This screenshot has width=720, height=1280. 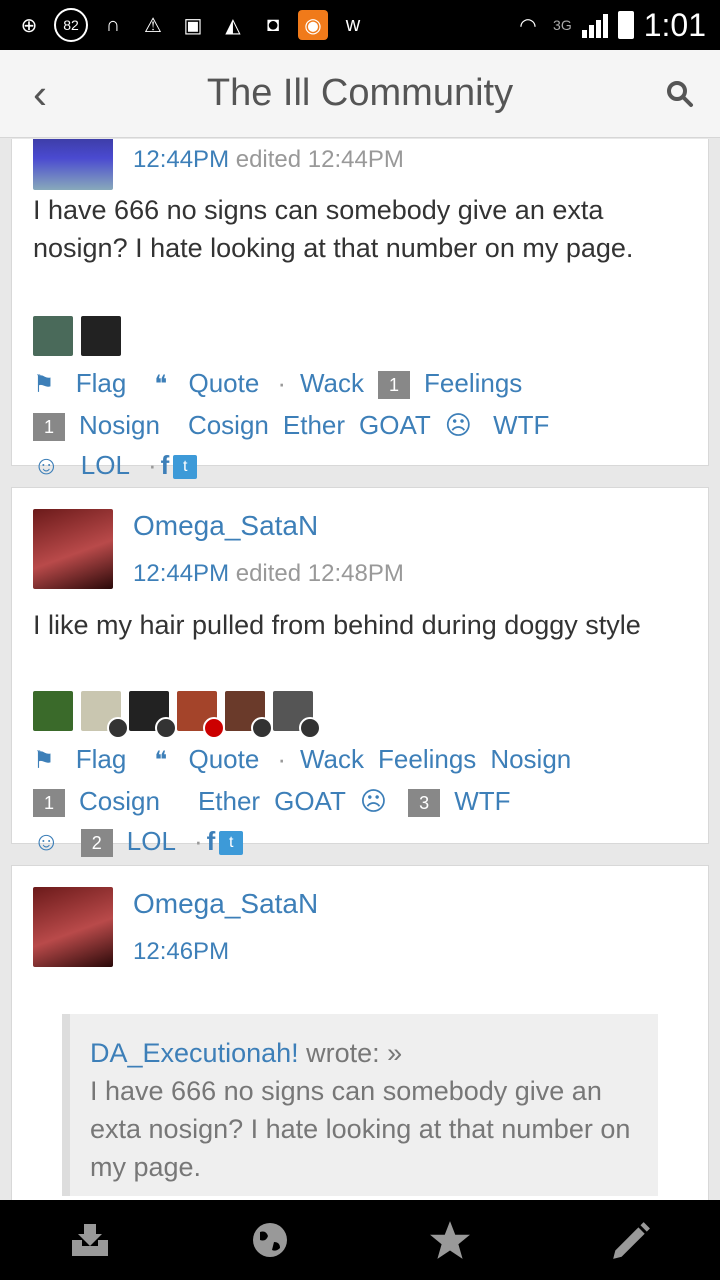 I want to click on headphones-icon: ∩, so click(x=113, y=24).